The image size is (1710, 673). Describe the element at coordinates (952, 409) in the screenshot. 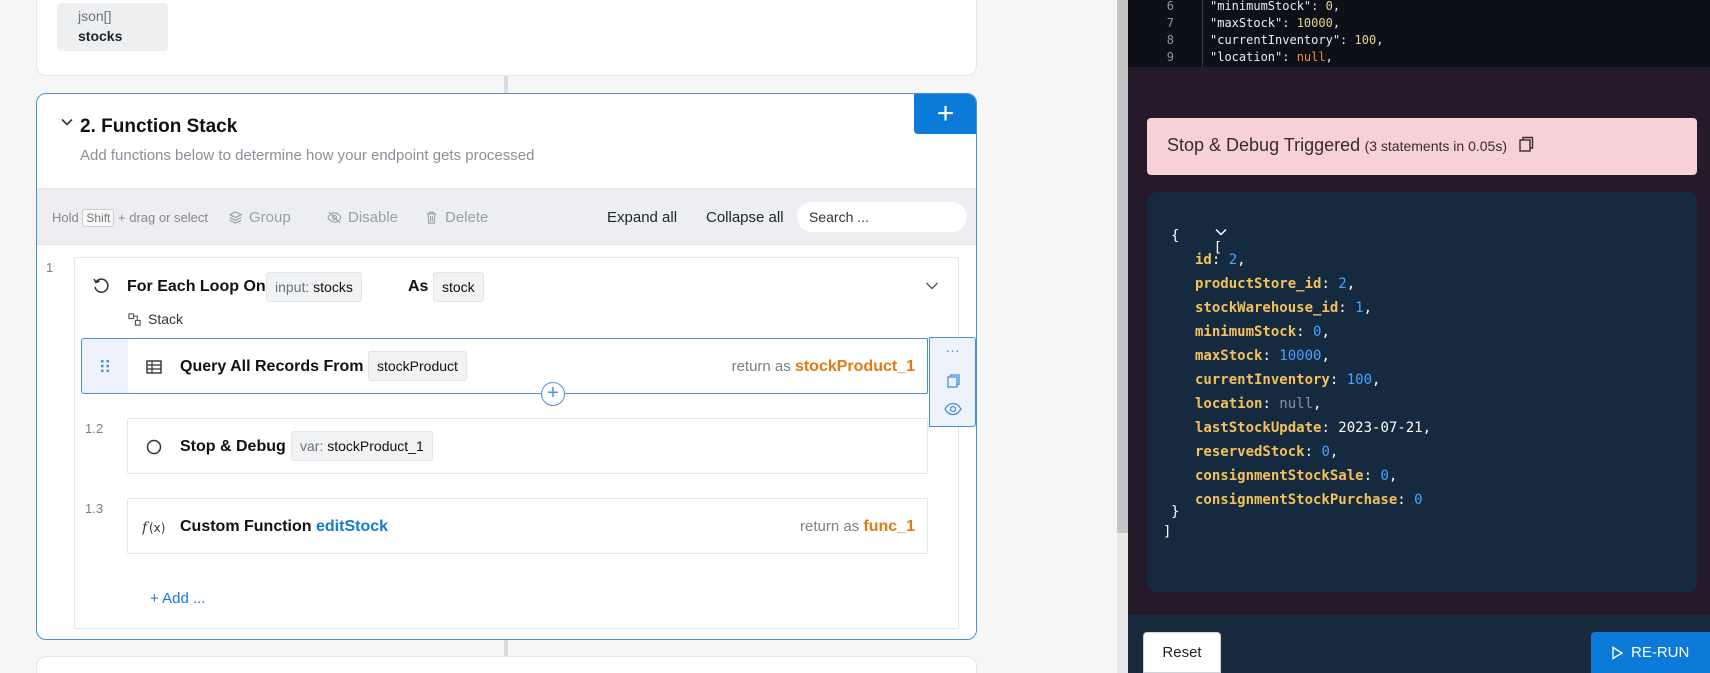

I see `eye-icon` at that location.